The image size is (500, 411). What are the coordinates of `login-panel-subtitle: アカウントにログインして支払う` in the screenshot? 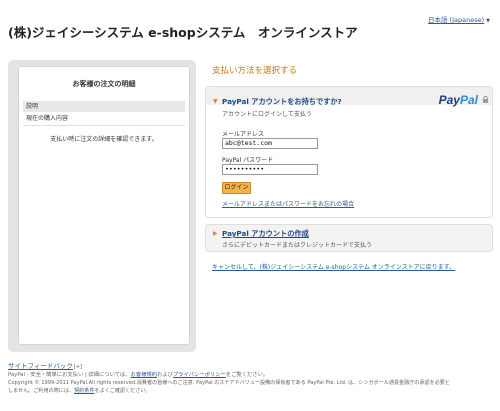 It's located at (267, 114).